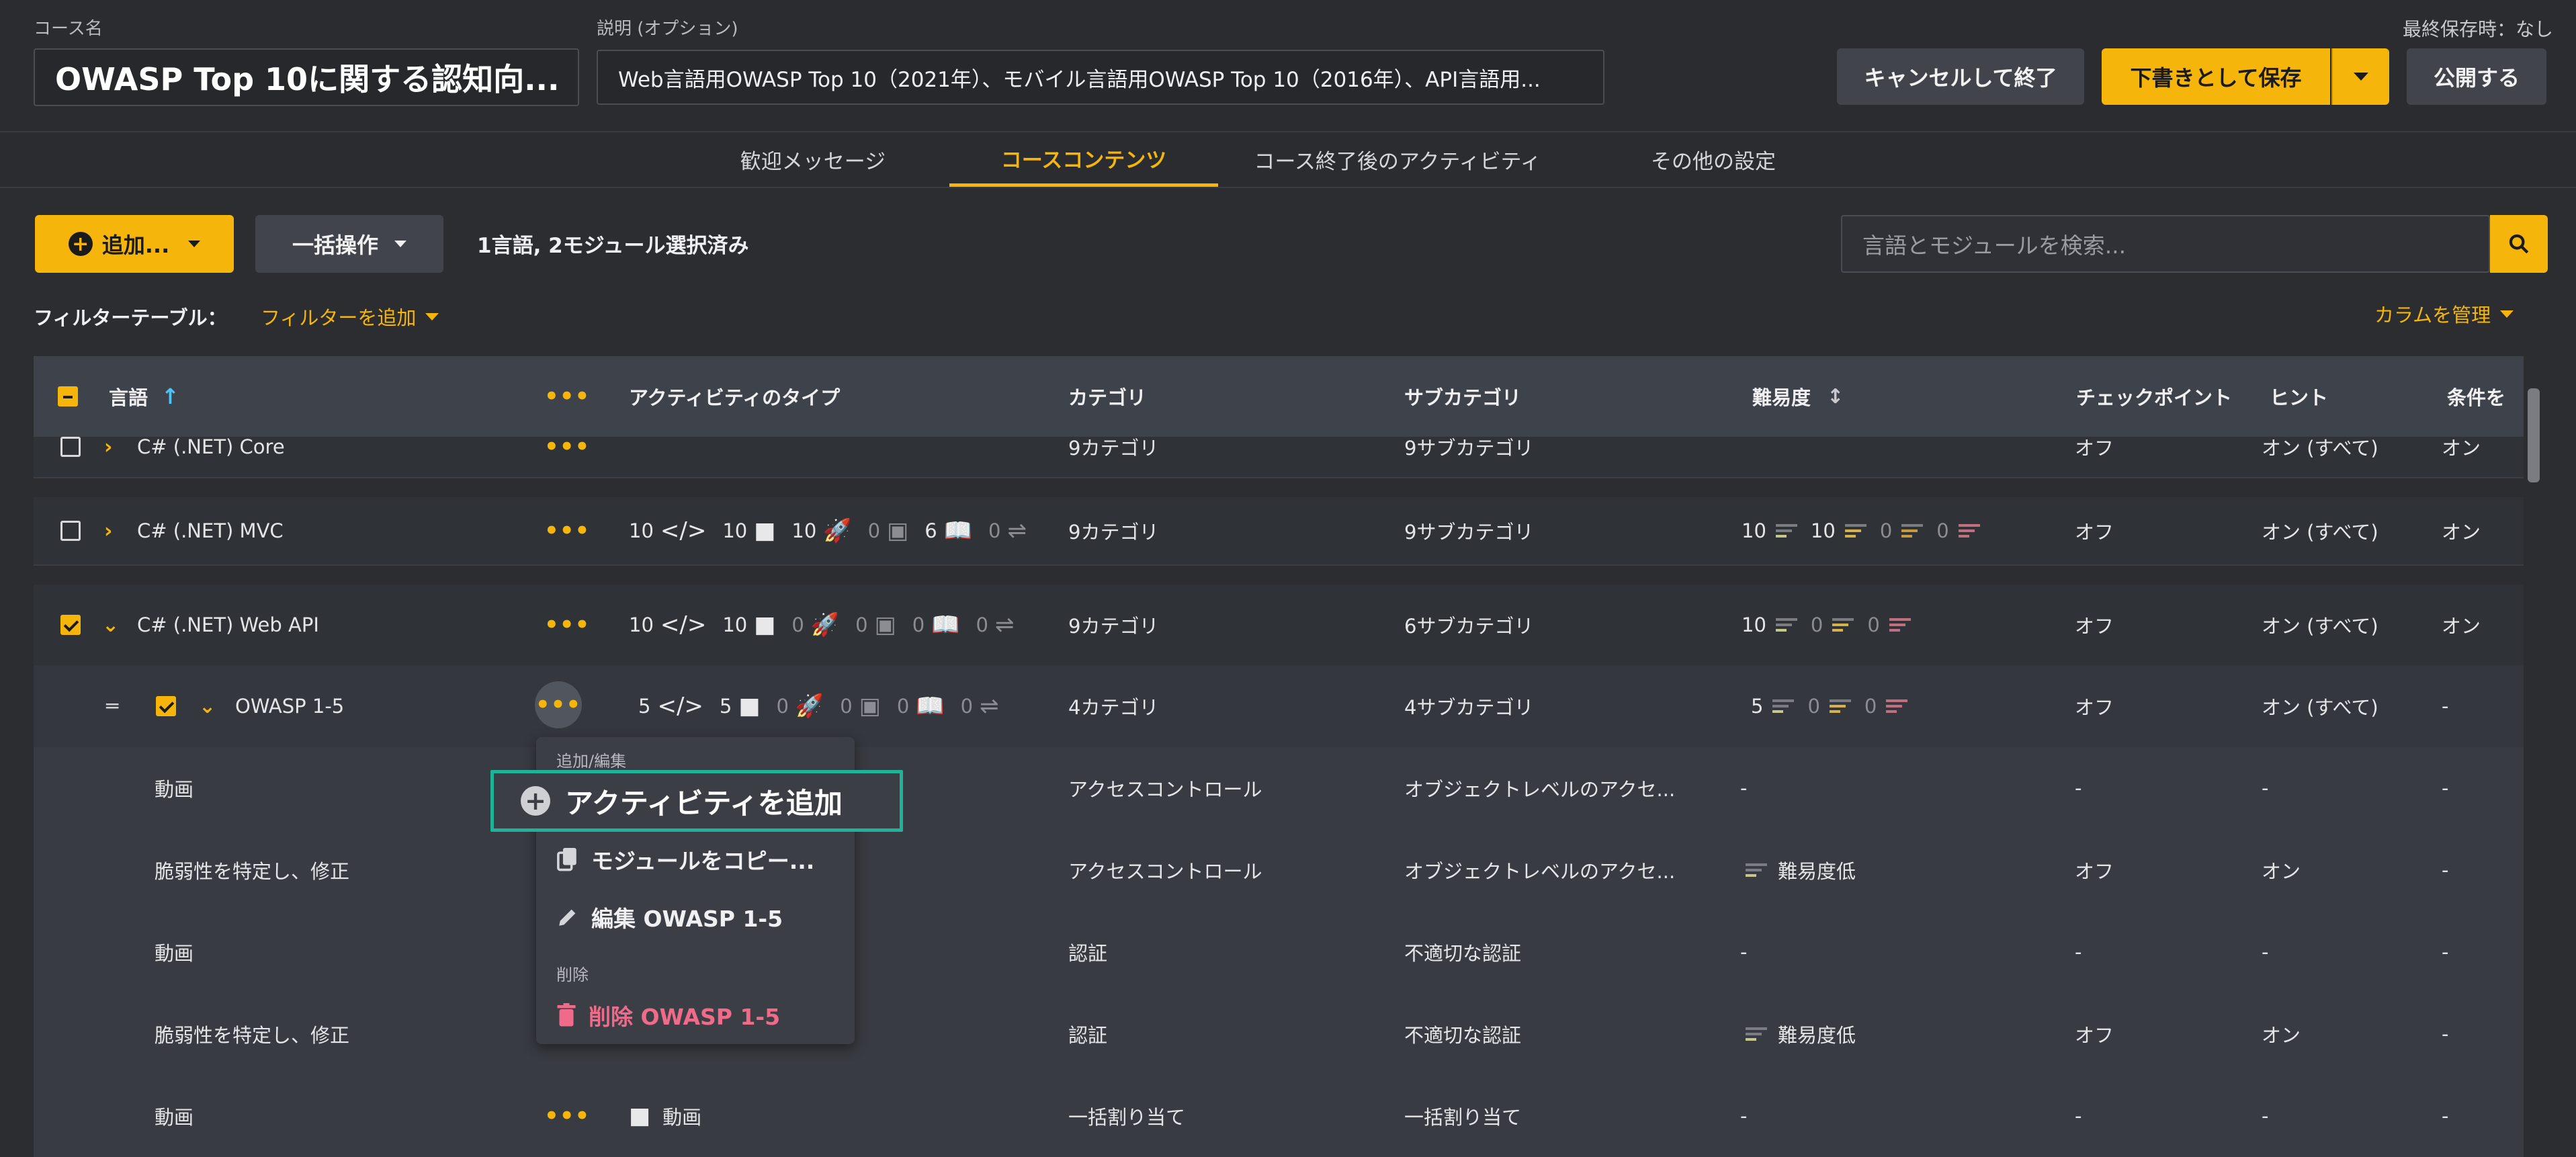  What do you see at coordinates (2281, 871) in the screenshot?
I see `hint-cell: オン` at bounding box center [2281, 871].